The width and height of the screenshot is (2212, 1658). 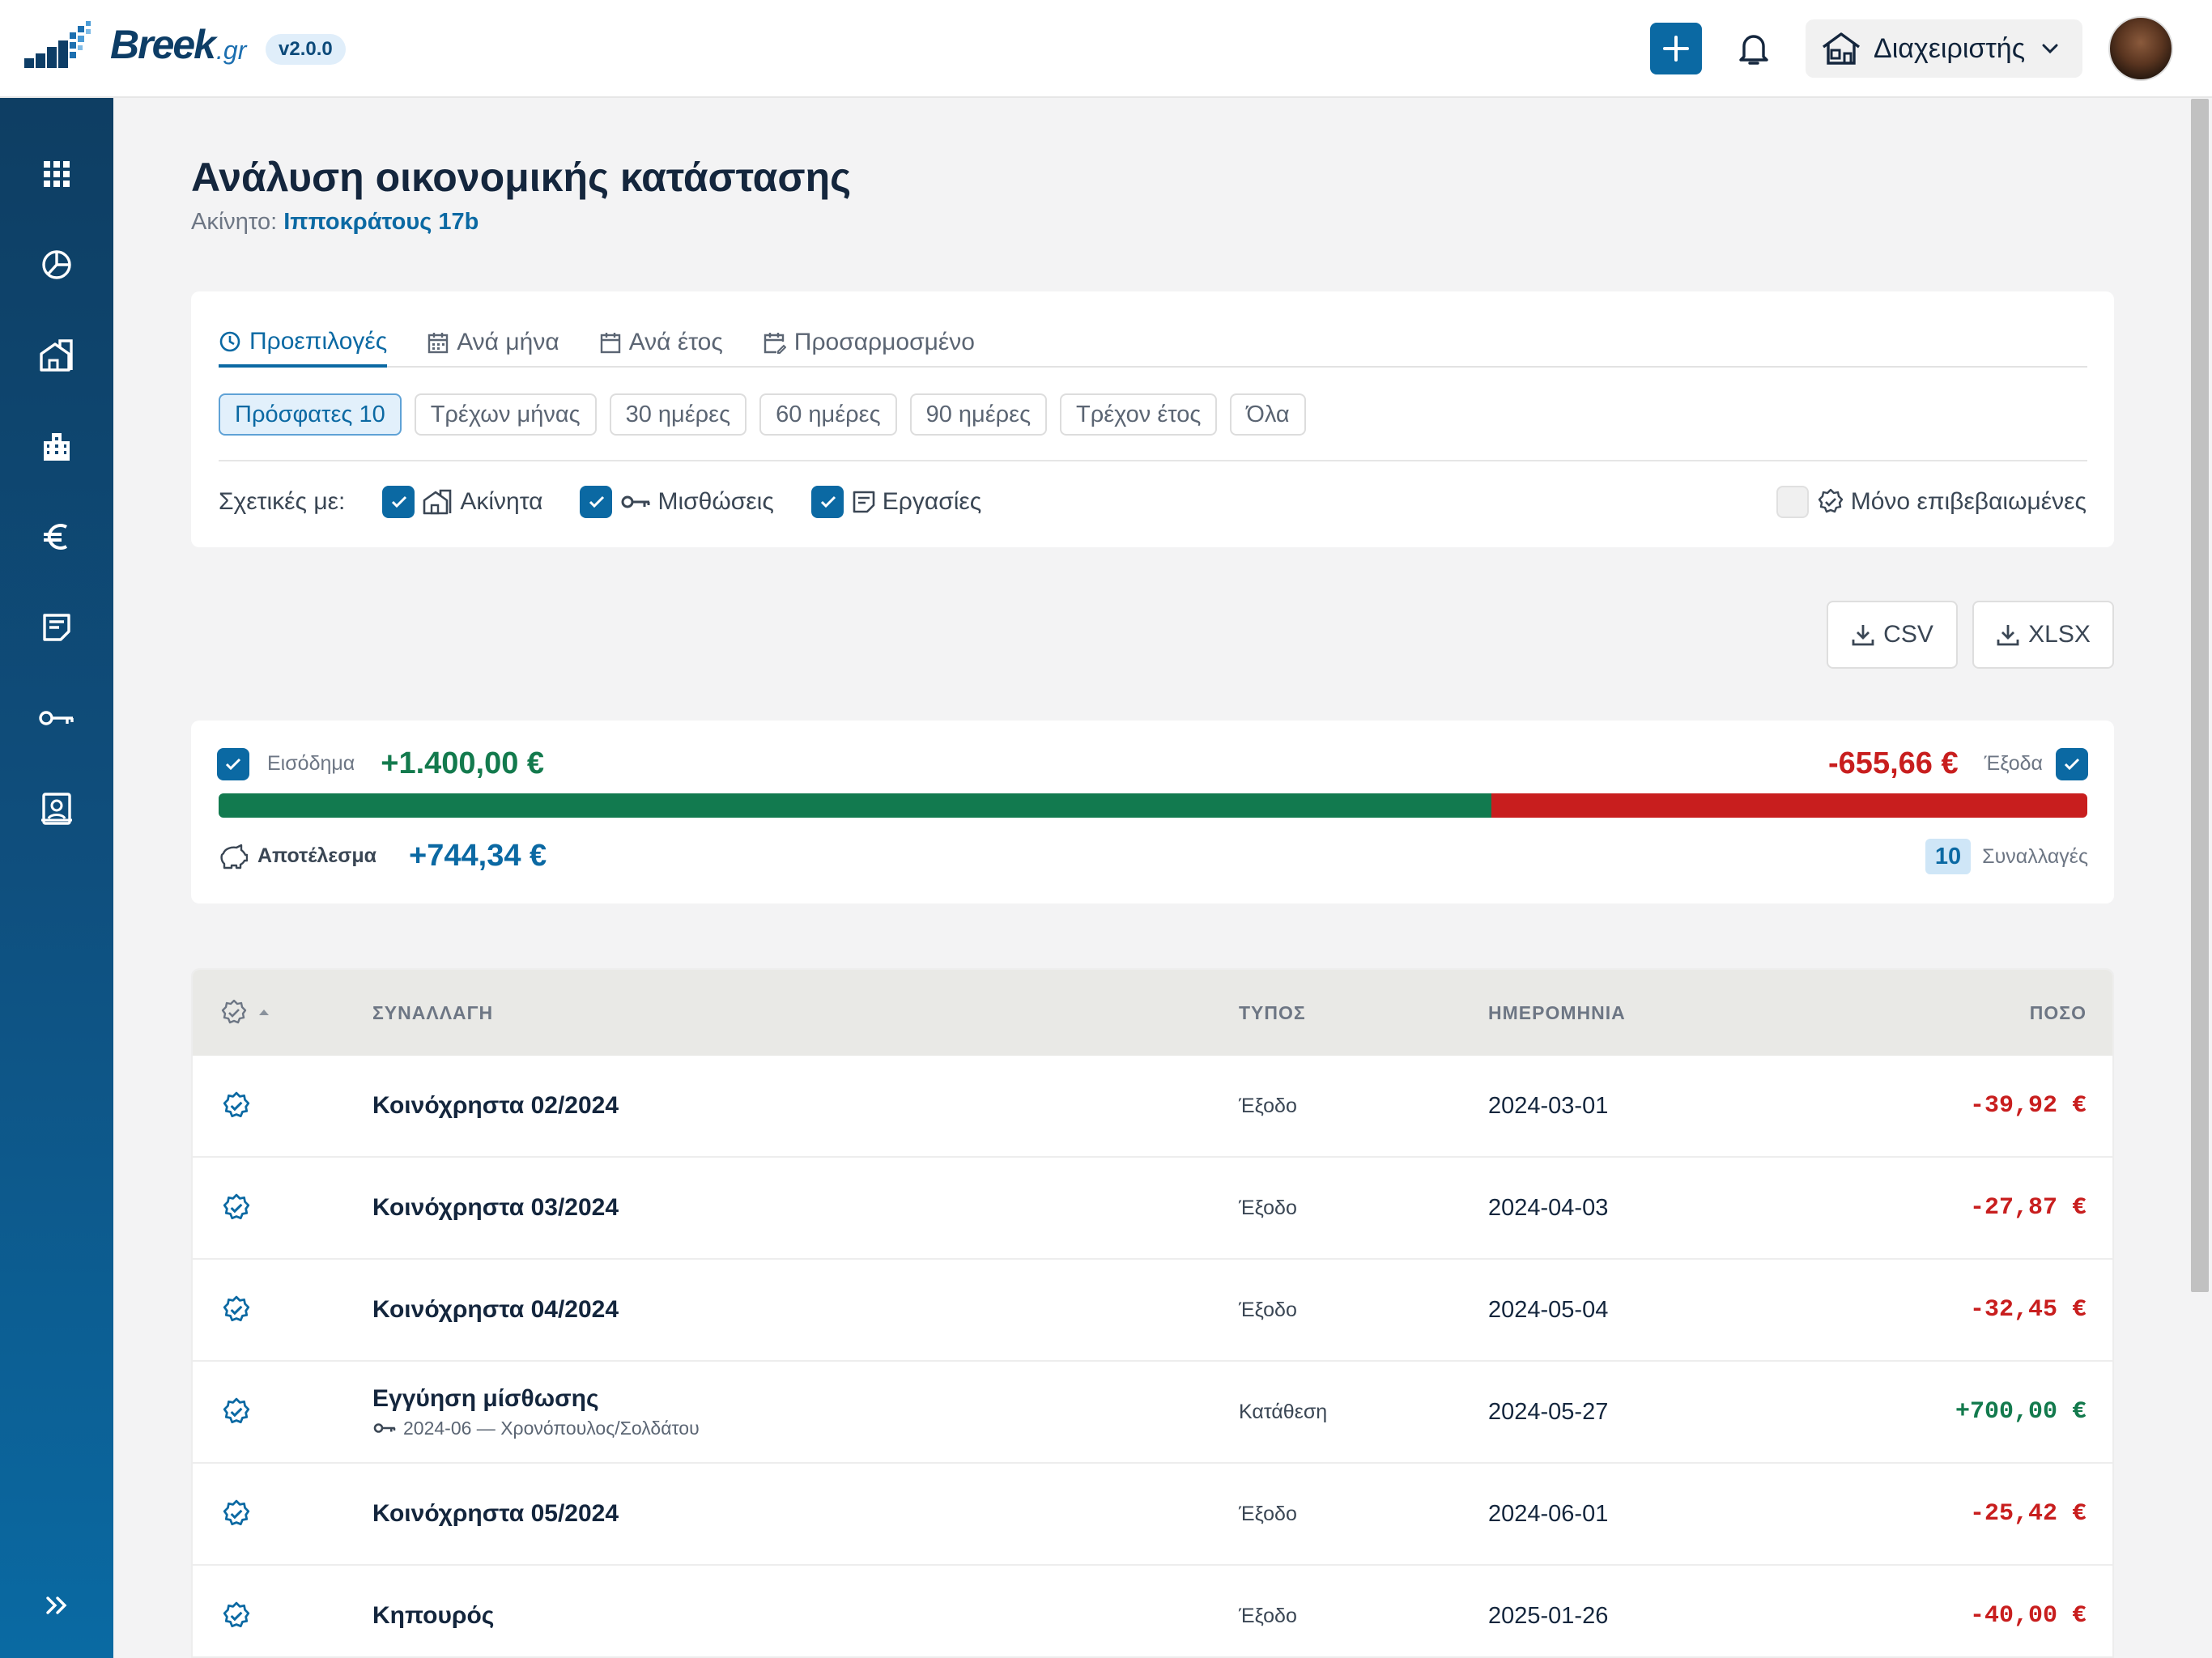 I want to click on leases-checkbox, so click(x=597, y=502).